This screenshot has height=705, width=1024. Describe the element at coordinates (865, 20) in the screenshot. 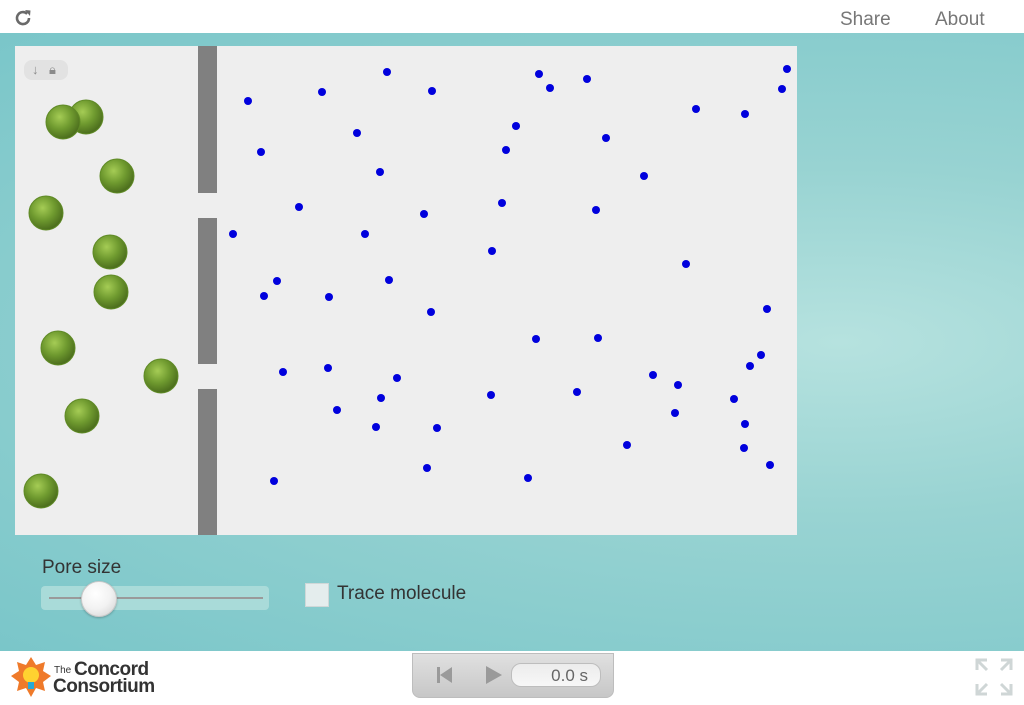

I see `share-link: Share` at that location.